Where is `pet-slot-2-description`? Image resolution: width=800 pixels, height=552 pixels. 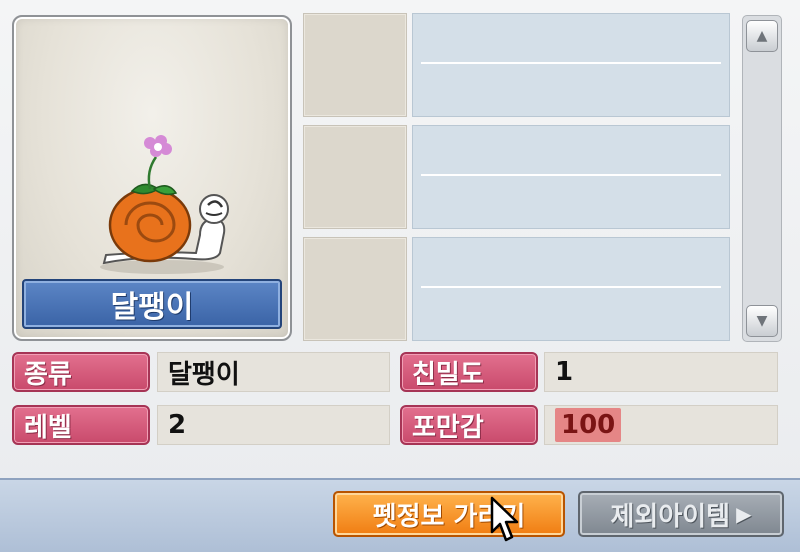 pet-slot-2-description is located at coordinates (571, 177).